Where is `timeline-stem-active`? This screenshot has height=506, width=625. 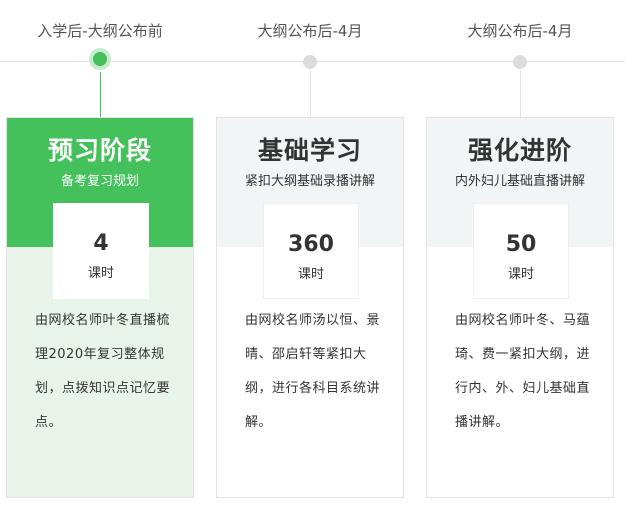 timeline-stem-active is located at coordinates (100, 94).